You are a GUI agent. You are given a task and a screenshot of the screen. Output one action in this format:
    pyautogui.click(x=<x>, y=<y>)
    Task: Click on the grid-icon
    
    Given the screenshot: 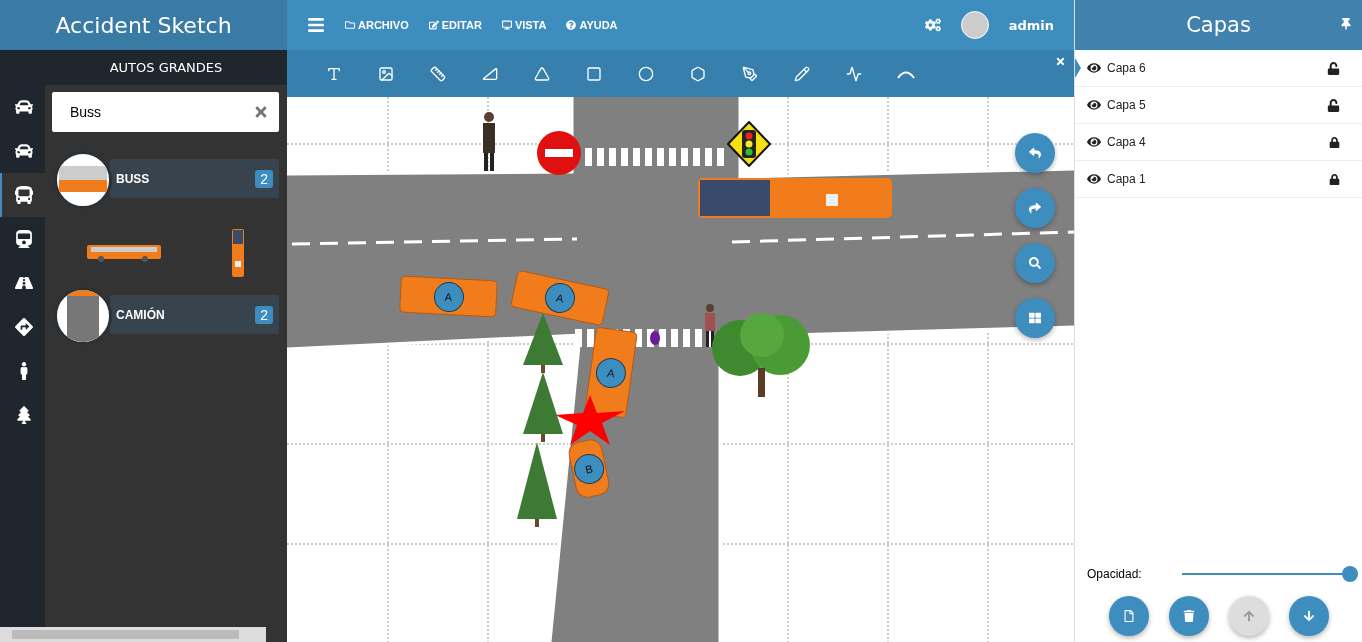 What is the action you would take?
    pyautogui.click(x=1035, y=318)
    